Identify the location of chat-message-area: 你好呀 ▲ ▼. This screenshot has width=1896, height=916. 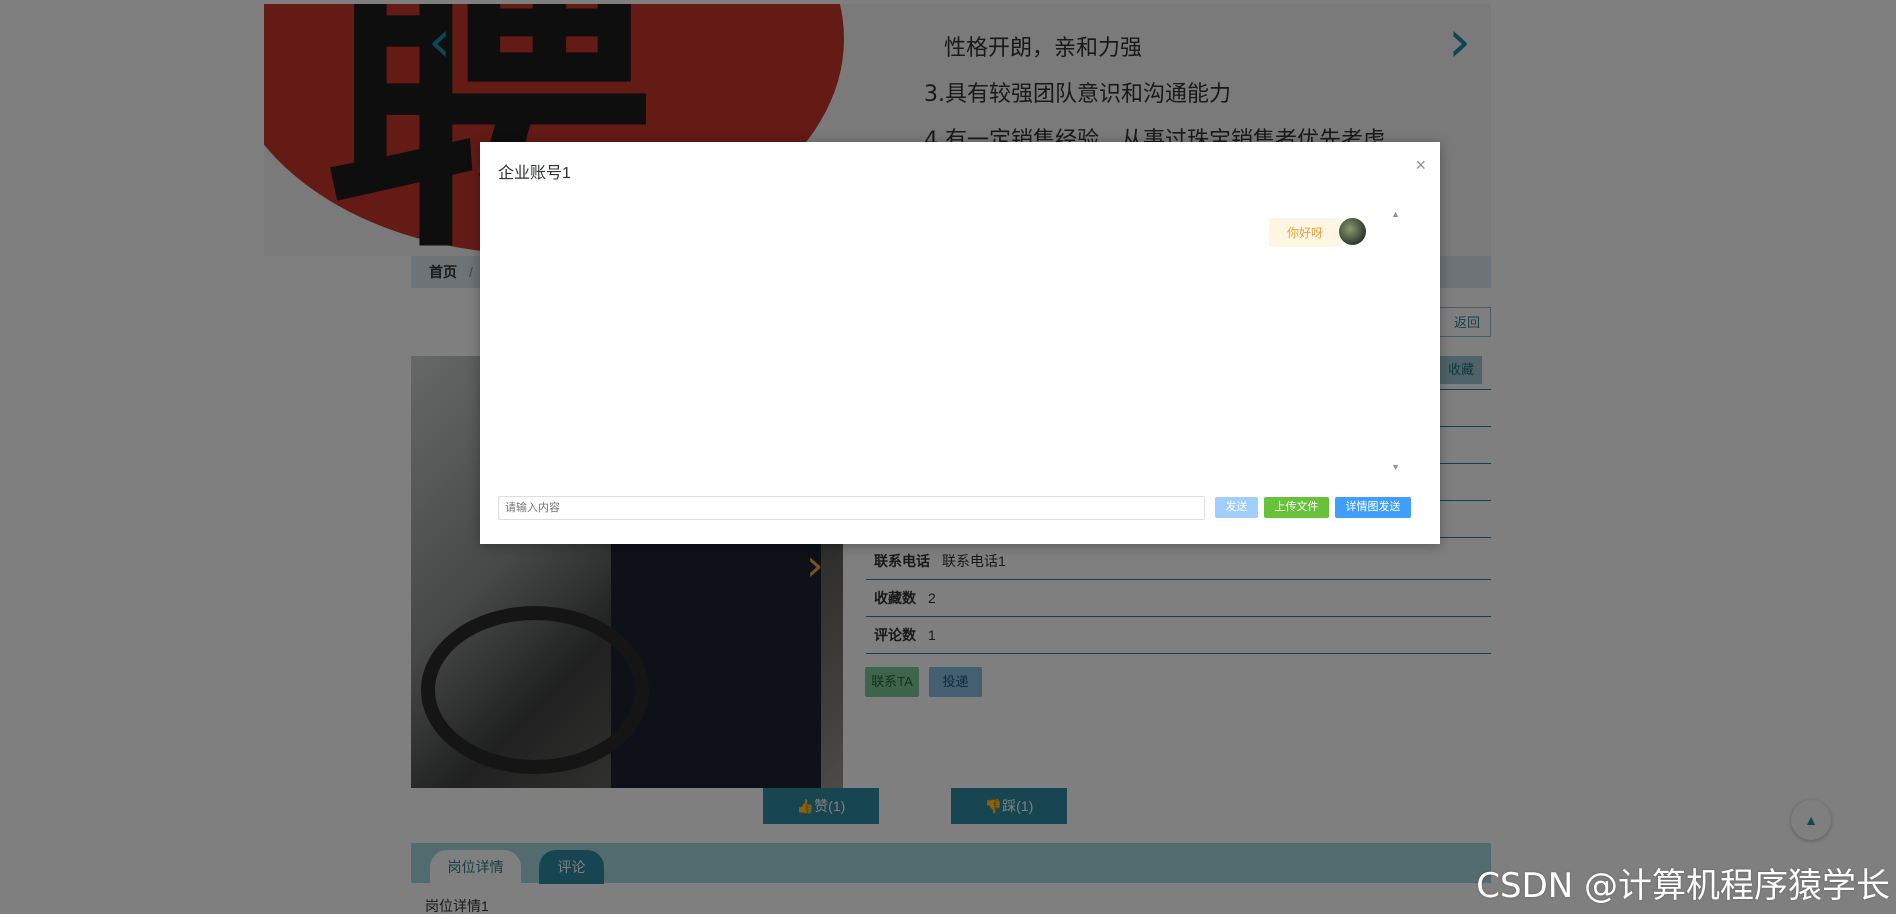
(962, 342).